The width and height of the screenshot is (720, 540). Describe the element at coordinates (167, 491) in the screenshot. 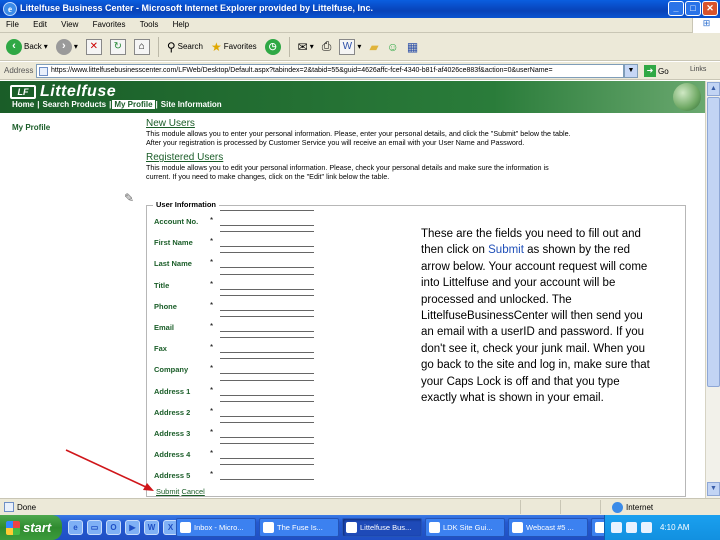

I see `submit-button: Submit` at that location.